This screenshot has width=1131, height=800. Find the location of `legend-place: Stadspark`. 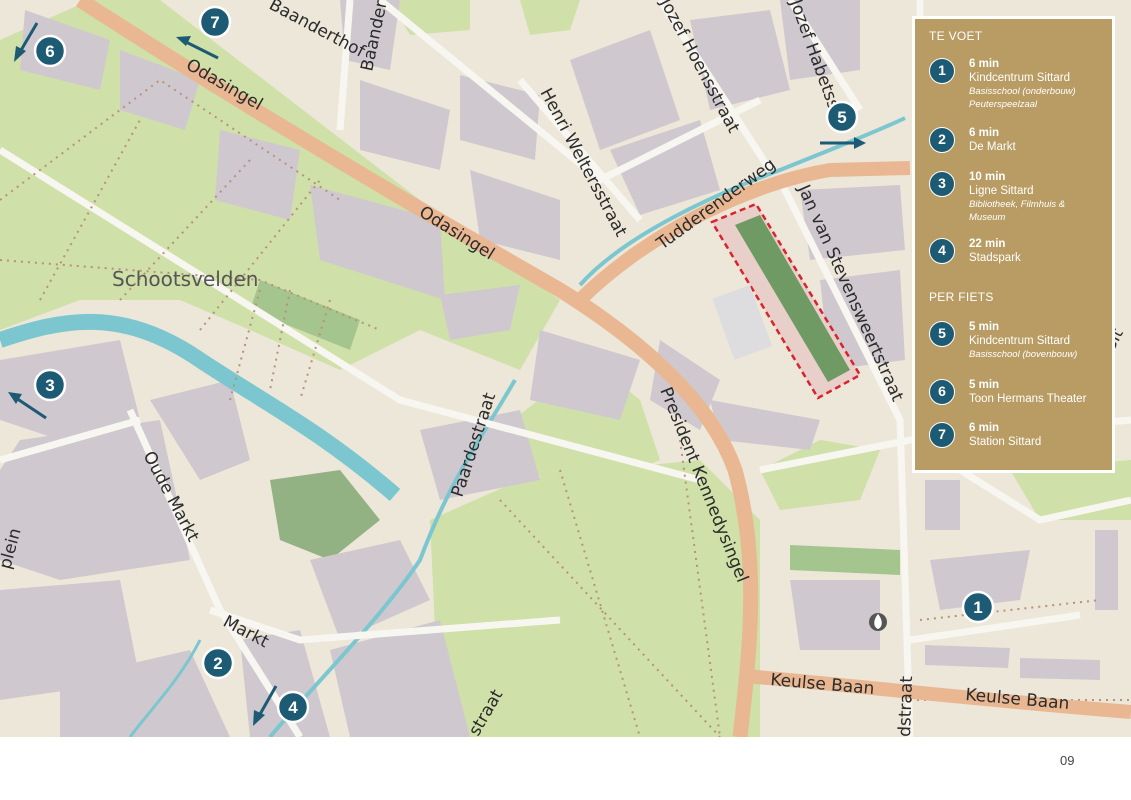

legend-place: Stadspark is located at coordinates (995, 258).